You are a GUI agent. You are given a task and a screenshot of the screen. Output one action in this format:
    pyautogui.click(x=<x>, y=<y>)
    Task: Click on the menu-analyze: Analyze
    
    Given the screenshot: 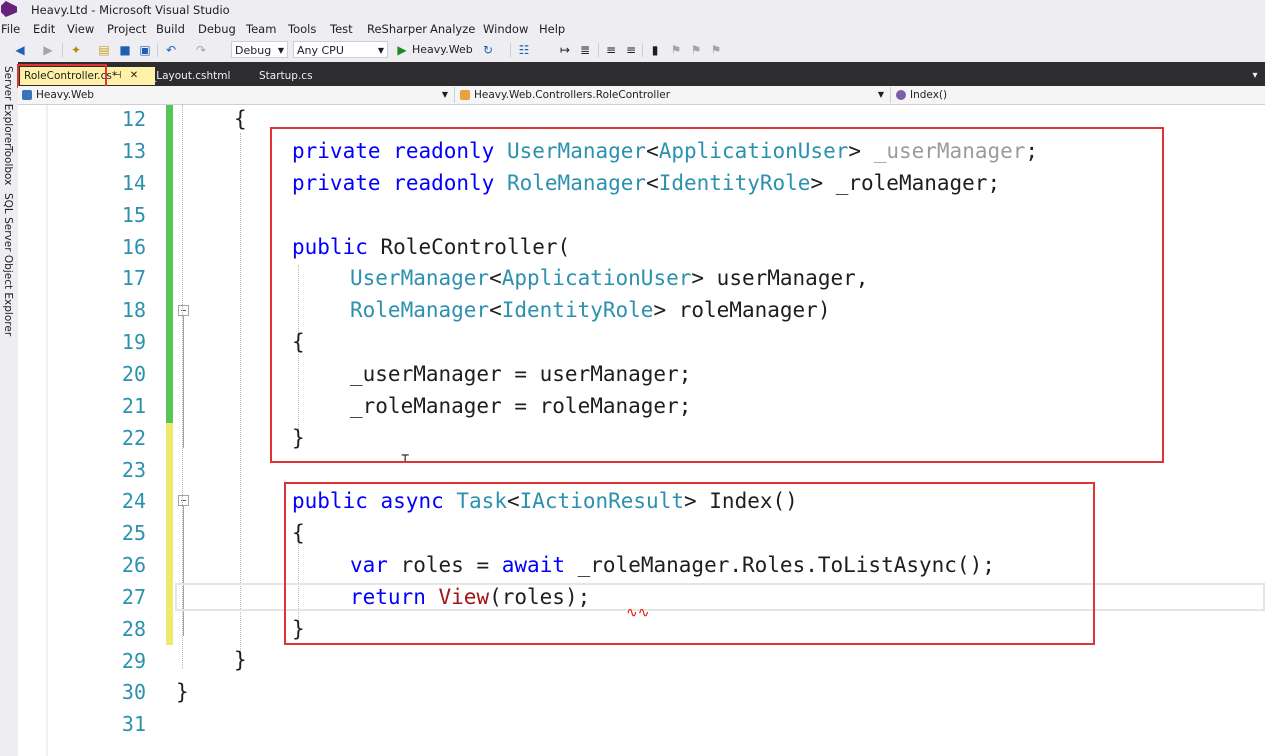 What is the action you would take?
    pyautogui.click(x=452, y=29)
    